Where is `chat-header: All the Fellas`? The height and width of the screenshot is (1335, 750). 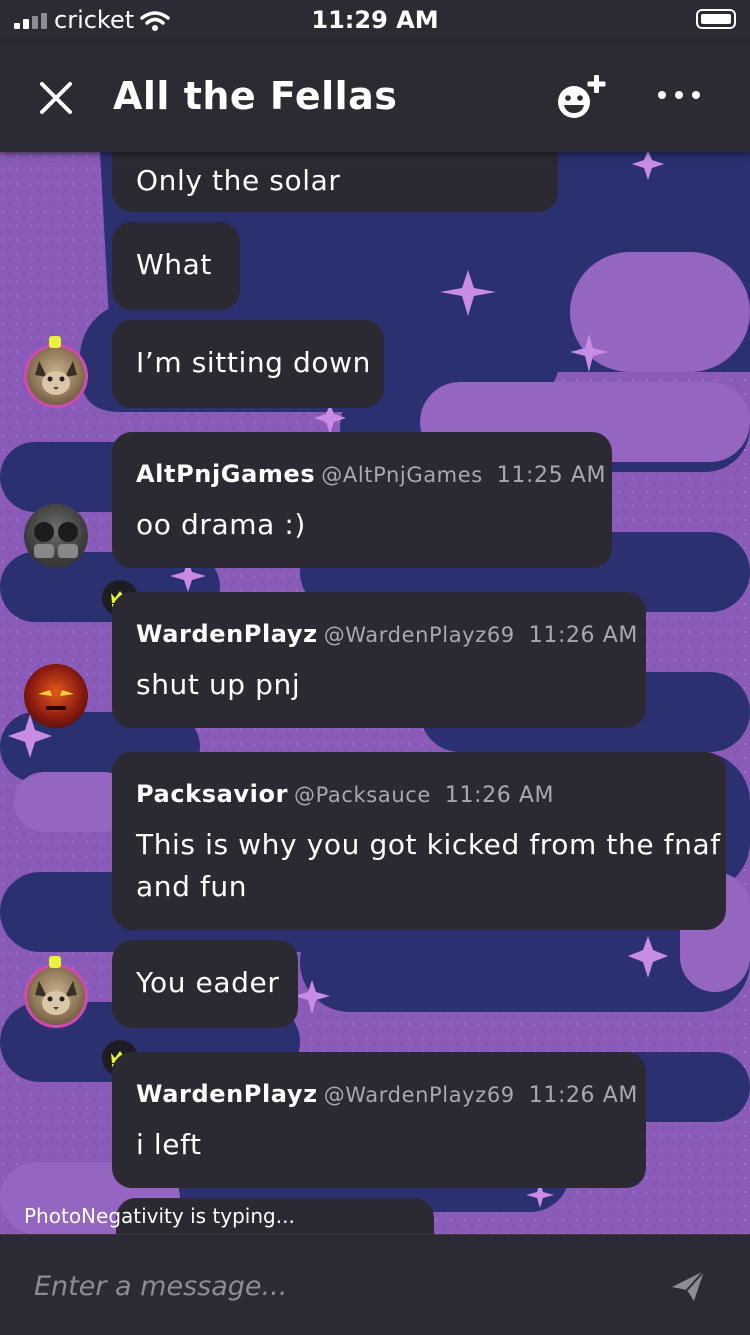 chat-header: All the Fellas is located at coordinates (375, 98).